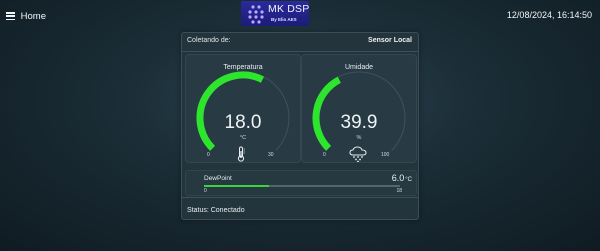 The width and height of the screenshot is (600, 251). I want to click on brand-logo: MK DSP By Elio AES, so click(275, 13).